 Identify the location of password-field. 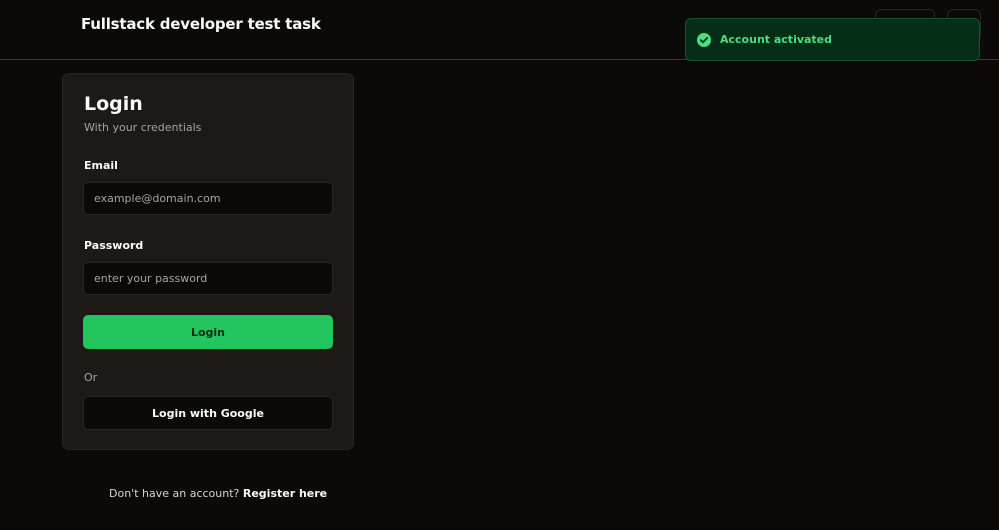
(208, 278).